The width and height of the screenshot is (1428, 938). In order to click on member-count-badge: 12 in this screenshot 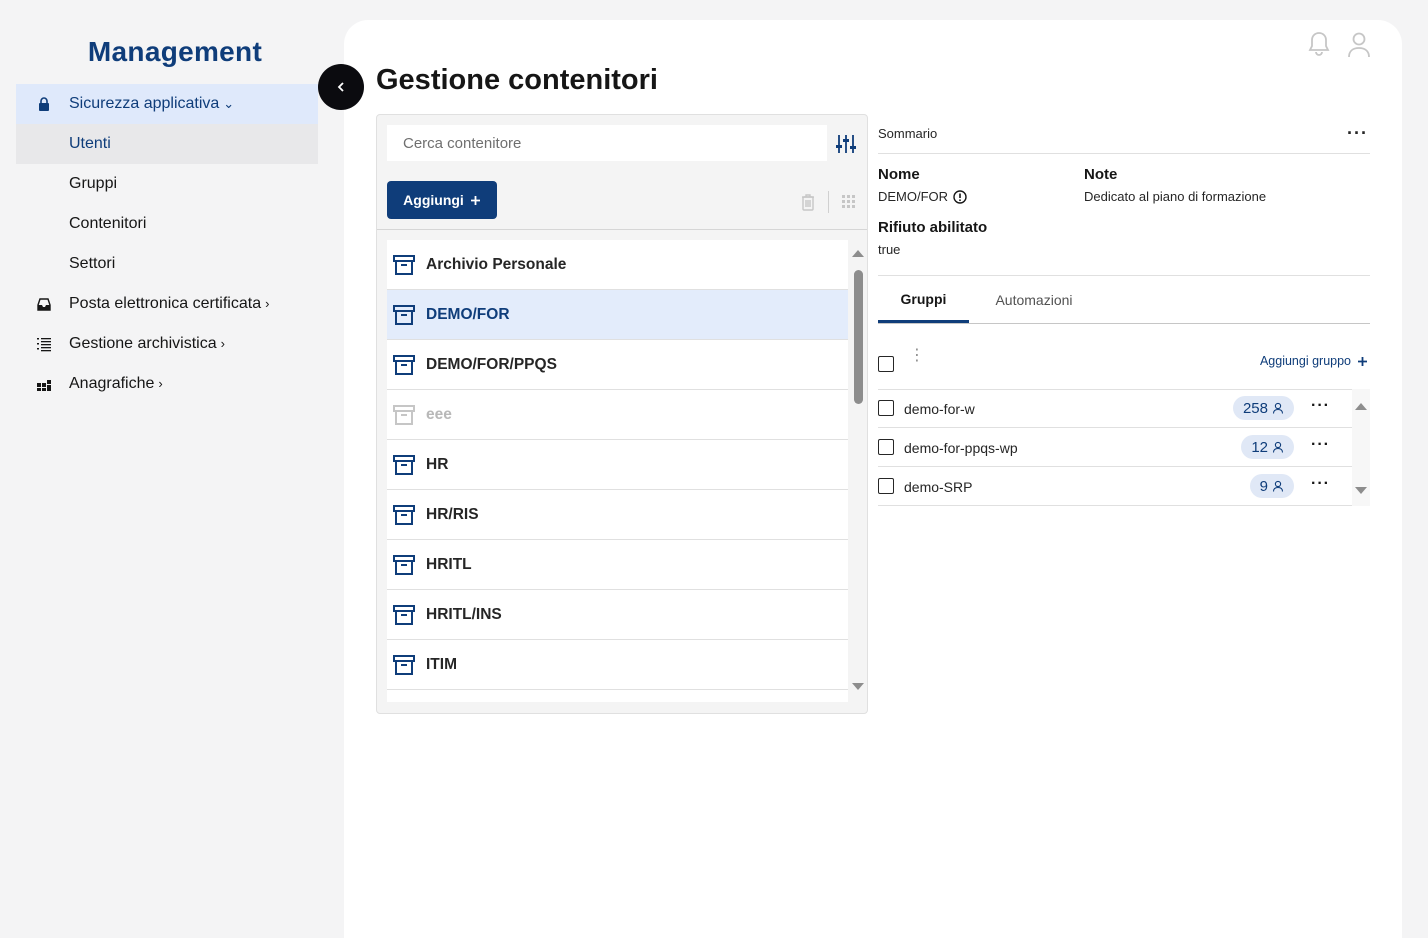, I will do `click(1267, 447)`.